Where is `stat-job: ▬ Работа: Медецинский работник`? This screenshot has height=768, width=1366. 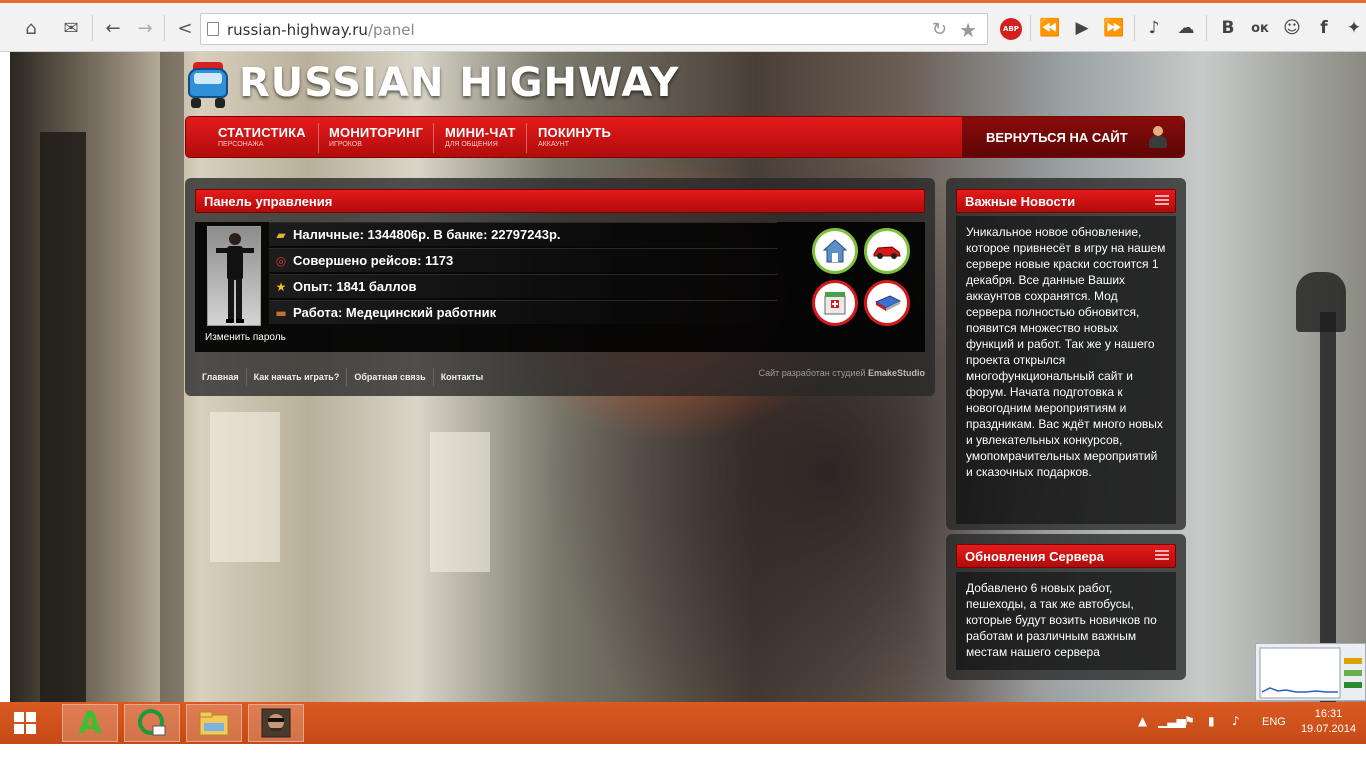 stat-job: ▬ Работа: Медецинский работник is located at coordinates (523, 312).